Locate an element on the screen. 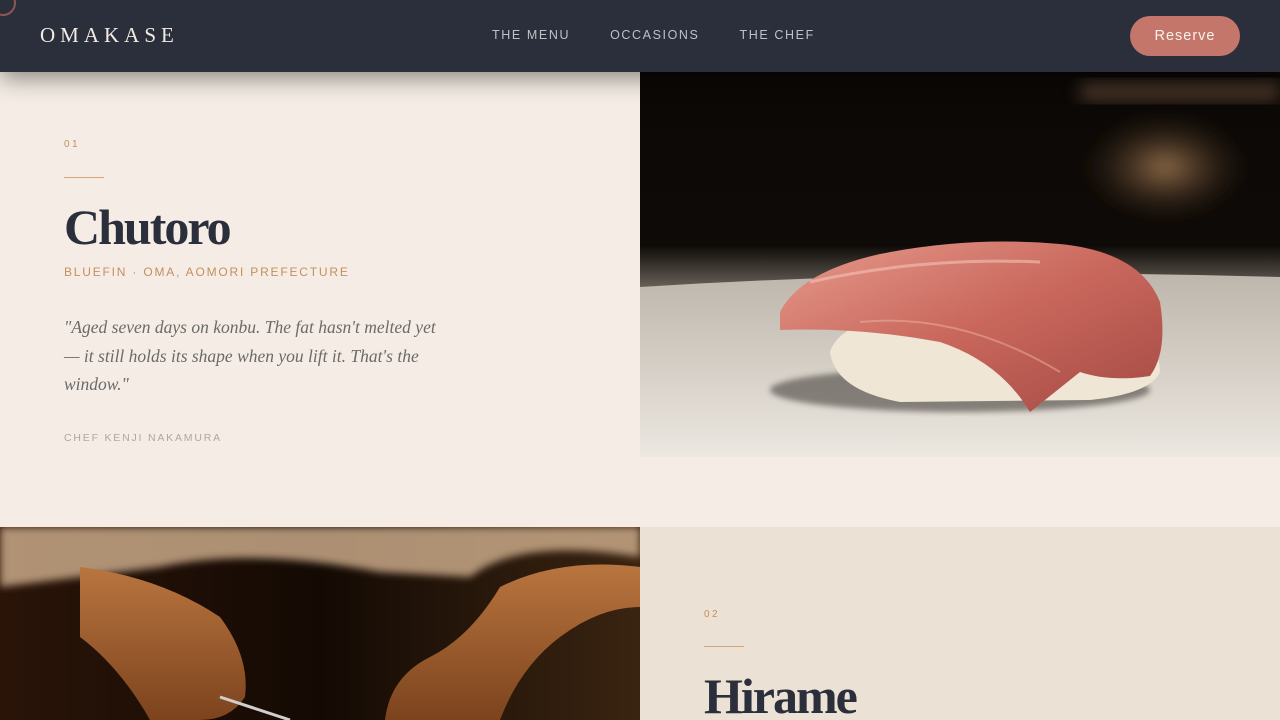  dish-number: 01 is located at coordinates (72, 144).